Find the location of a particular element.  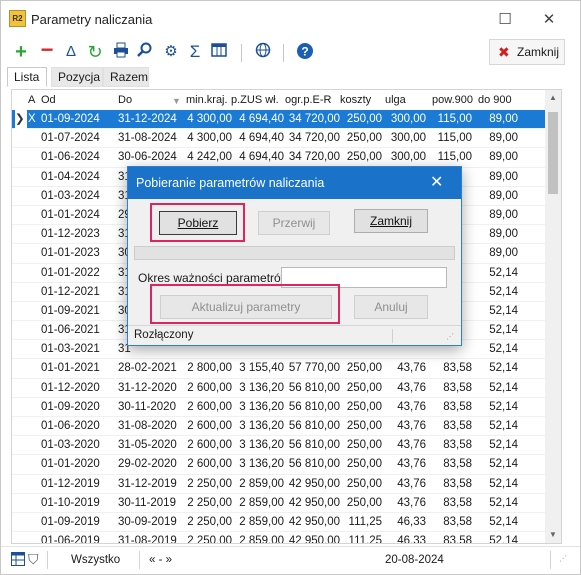

scroll-thumb is located at coordinates (553, 153).